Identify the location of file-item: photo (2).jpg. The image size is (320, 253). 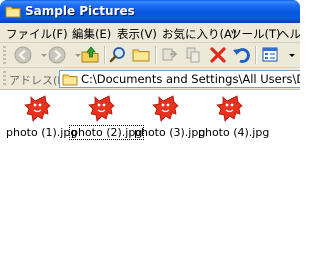
(106, 117).